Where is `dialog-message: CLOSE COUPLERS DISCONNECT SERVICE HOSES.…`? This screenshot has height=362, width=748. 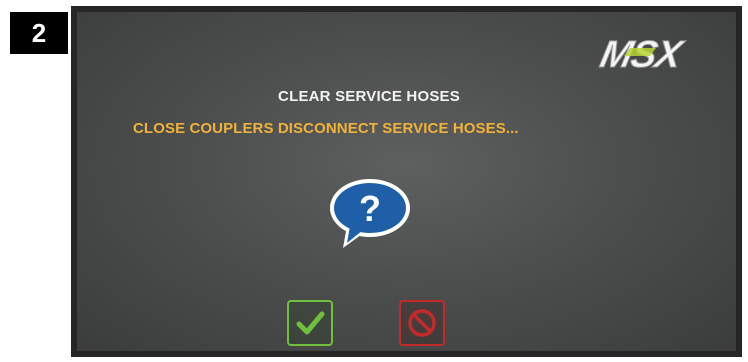
dialog-message: CLOSE COUPLERS DISCONNECT SERVICE HOSES.… is located at coordinates (326, 128).